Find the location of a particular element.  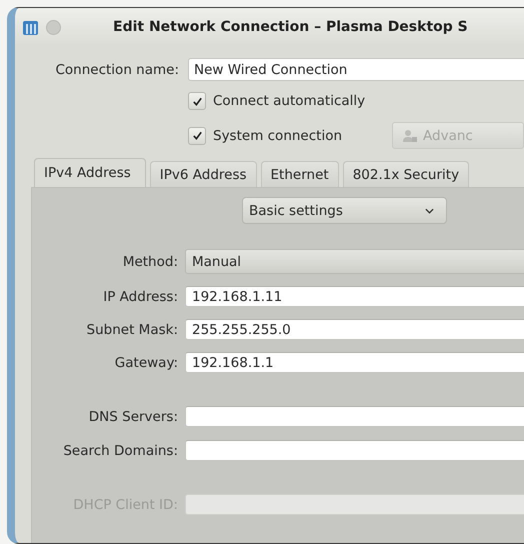

input-field: 192.168.1.1 is located at coordinates (354, 362).